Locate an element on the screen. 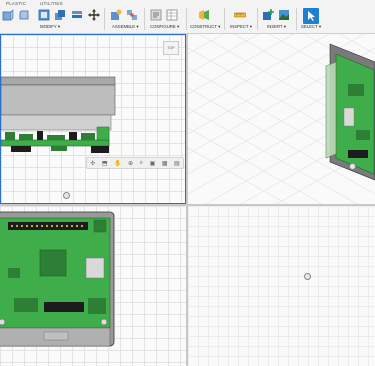 The image size is (375, 366). group-configure: CONFIGURE ▾ is located at coordinates (164, 27).